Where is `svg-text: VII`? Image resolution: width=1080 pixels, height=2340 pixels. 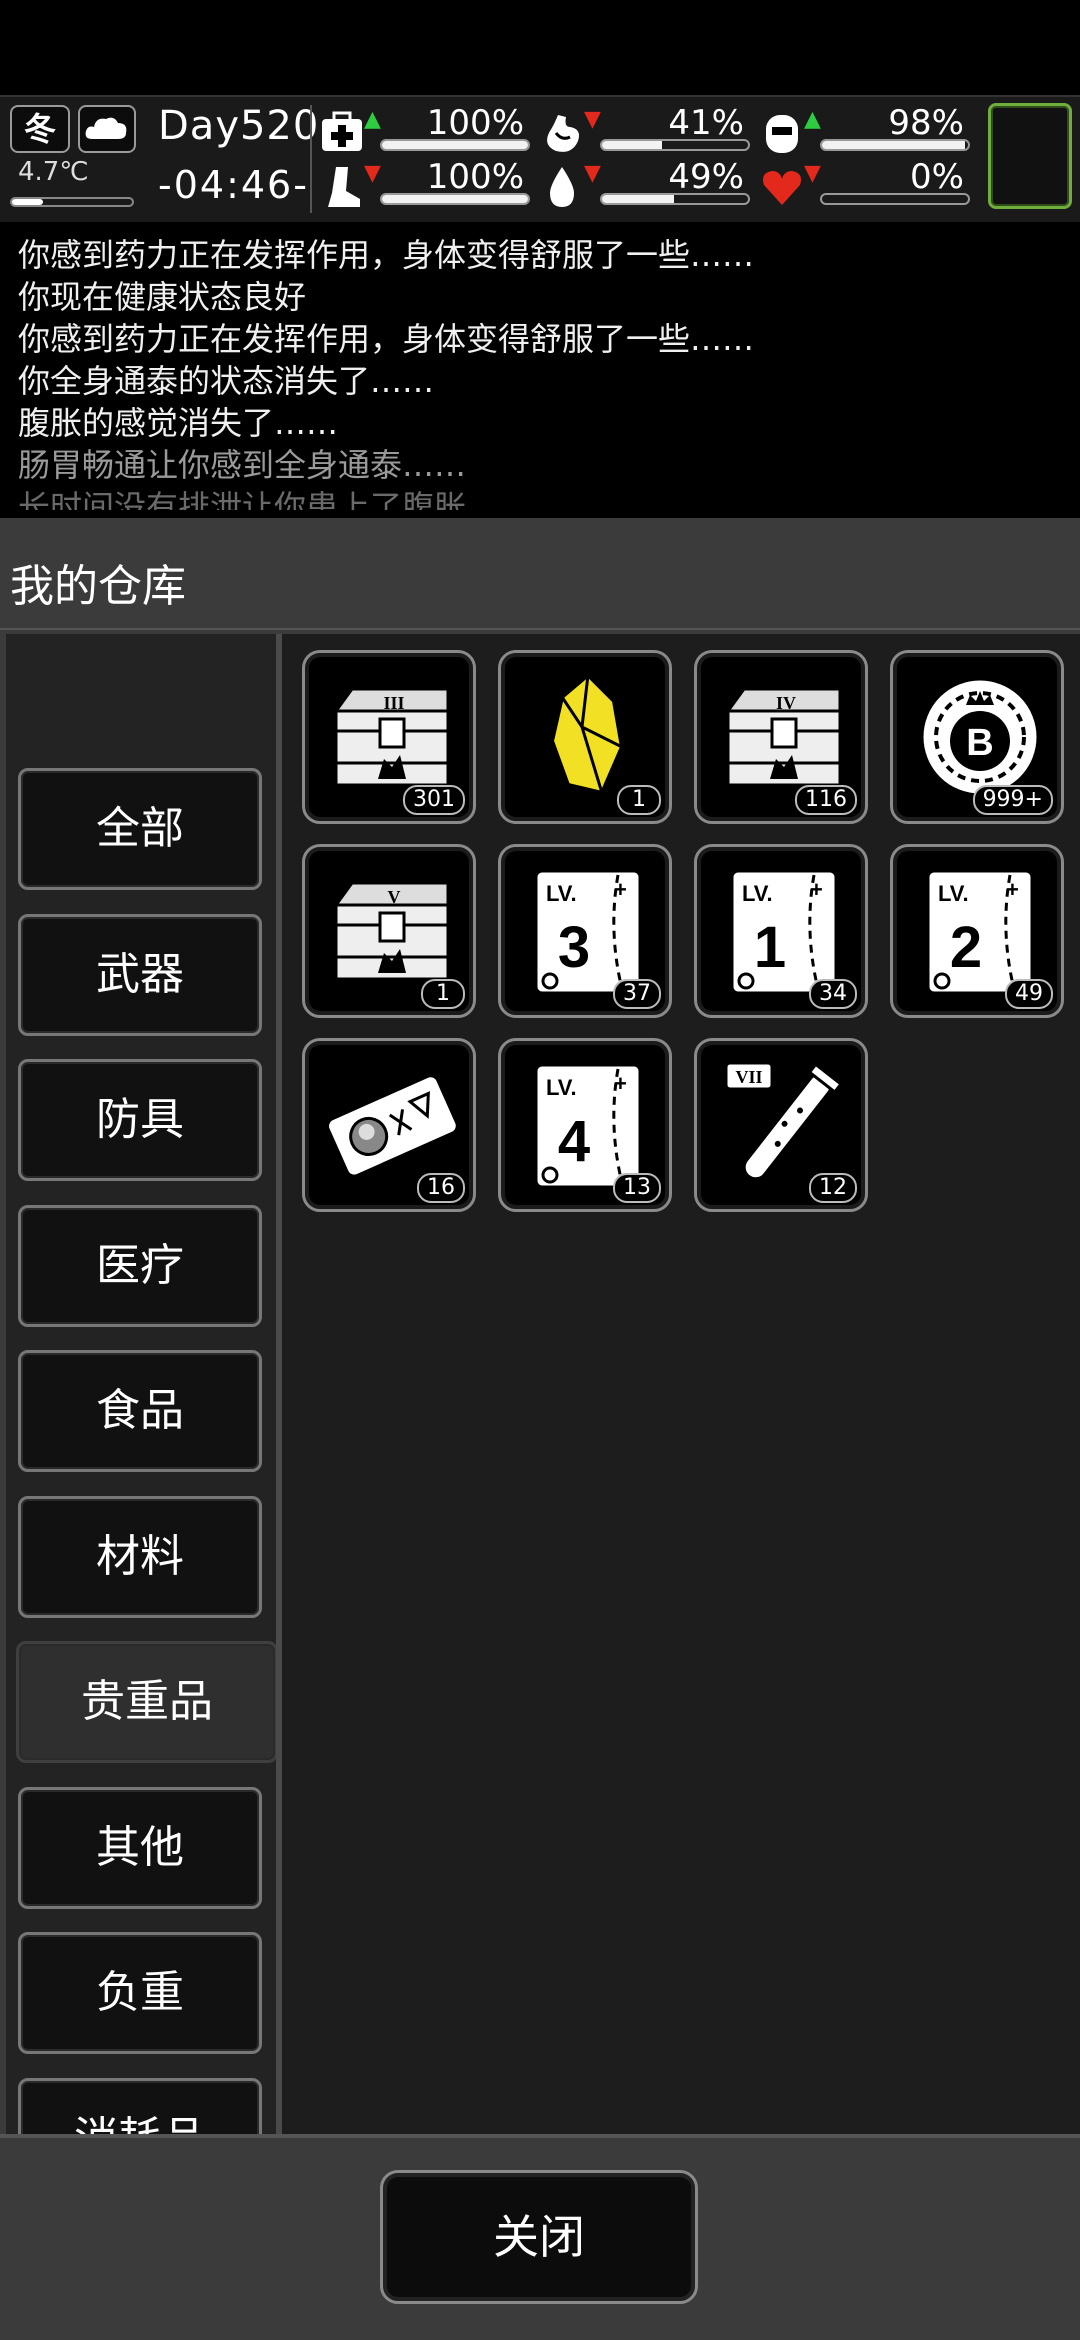
svg-text: VII is located at coordinates (748, 1077).